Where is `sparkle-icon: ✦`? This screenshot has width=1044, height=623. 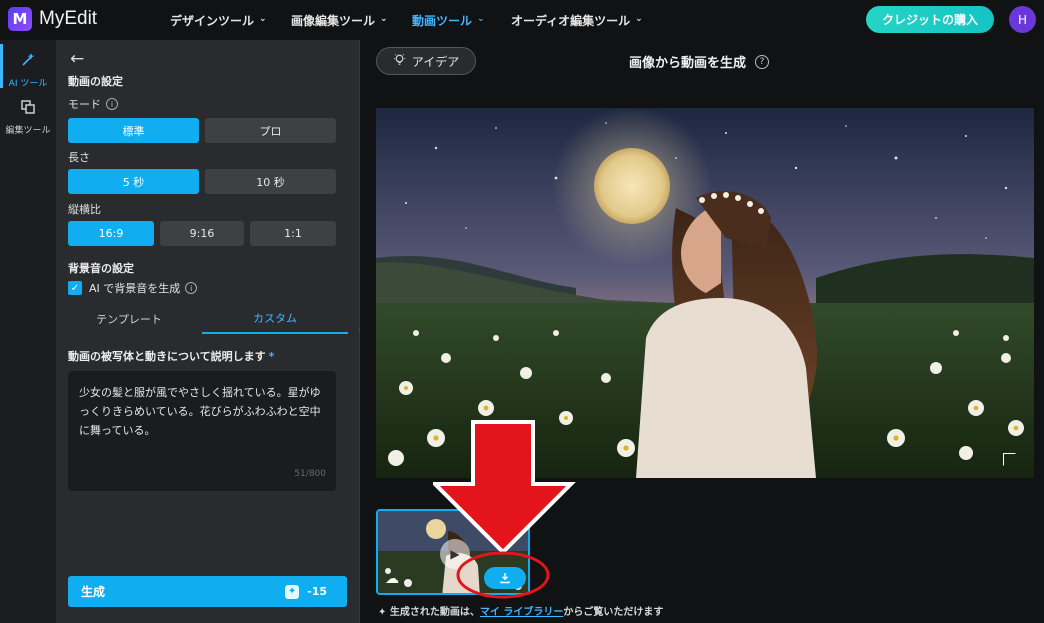
sparkle-icon: ✦ is located at coordinates (382, 612).